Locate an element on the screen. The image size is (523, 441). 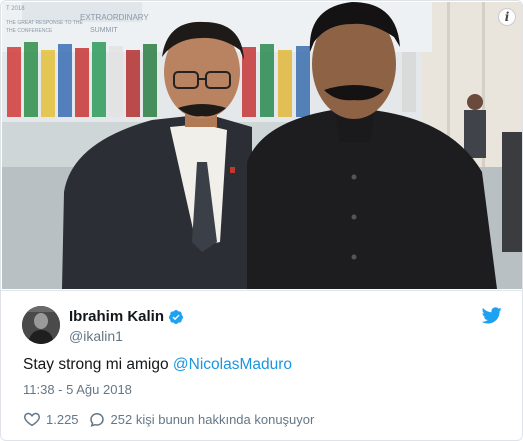
tweet-text: Stay strong mi amigo @NicolasMaduro is located at coordinates (157, 365).